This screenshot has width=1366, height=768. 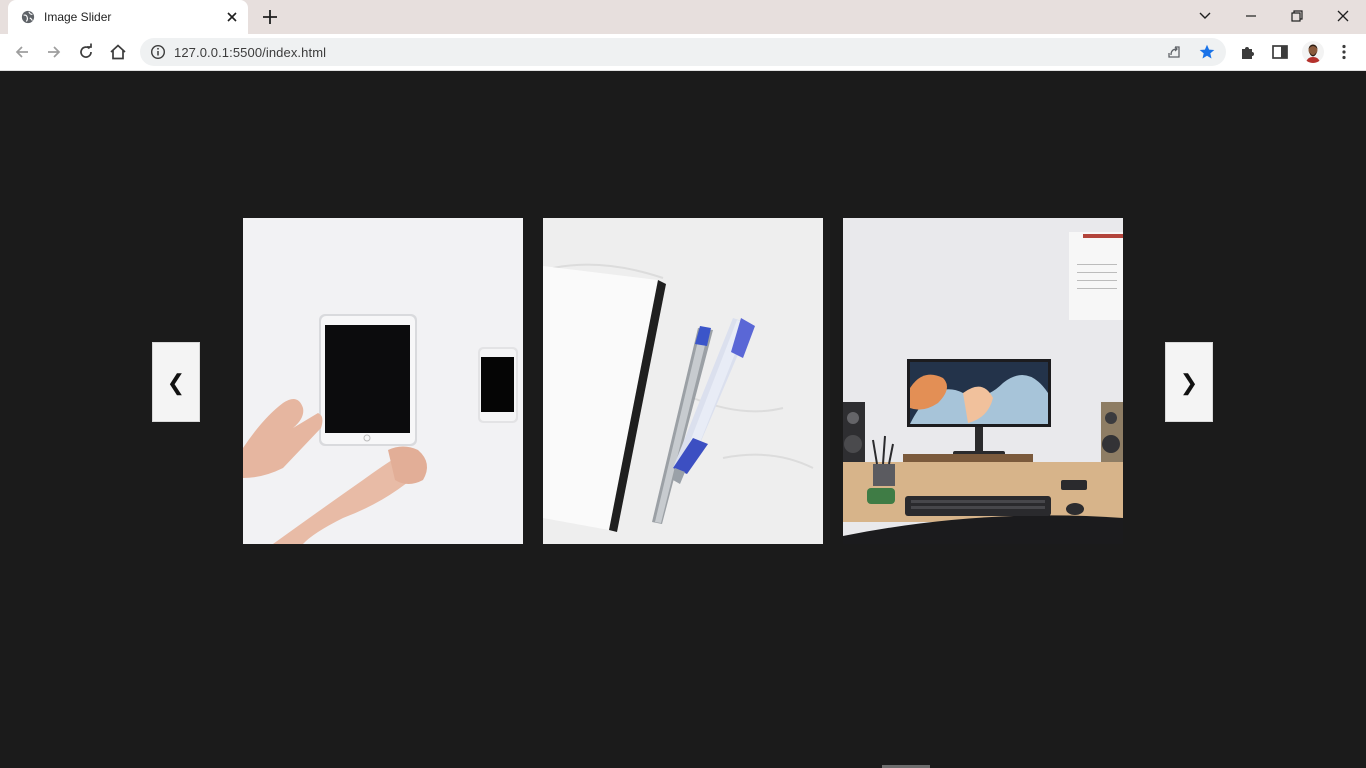 What do you see at coordinates (158, 52) in the screenshot?
I see `info-icon` at bounding box center [158, 52].